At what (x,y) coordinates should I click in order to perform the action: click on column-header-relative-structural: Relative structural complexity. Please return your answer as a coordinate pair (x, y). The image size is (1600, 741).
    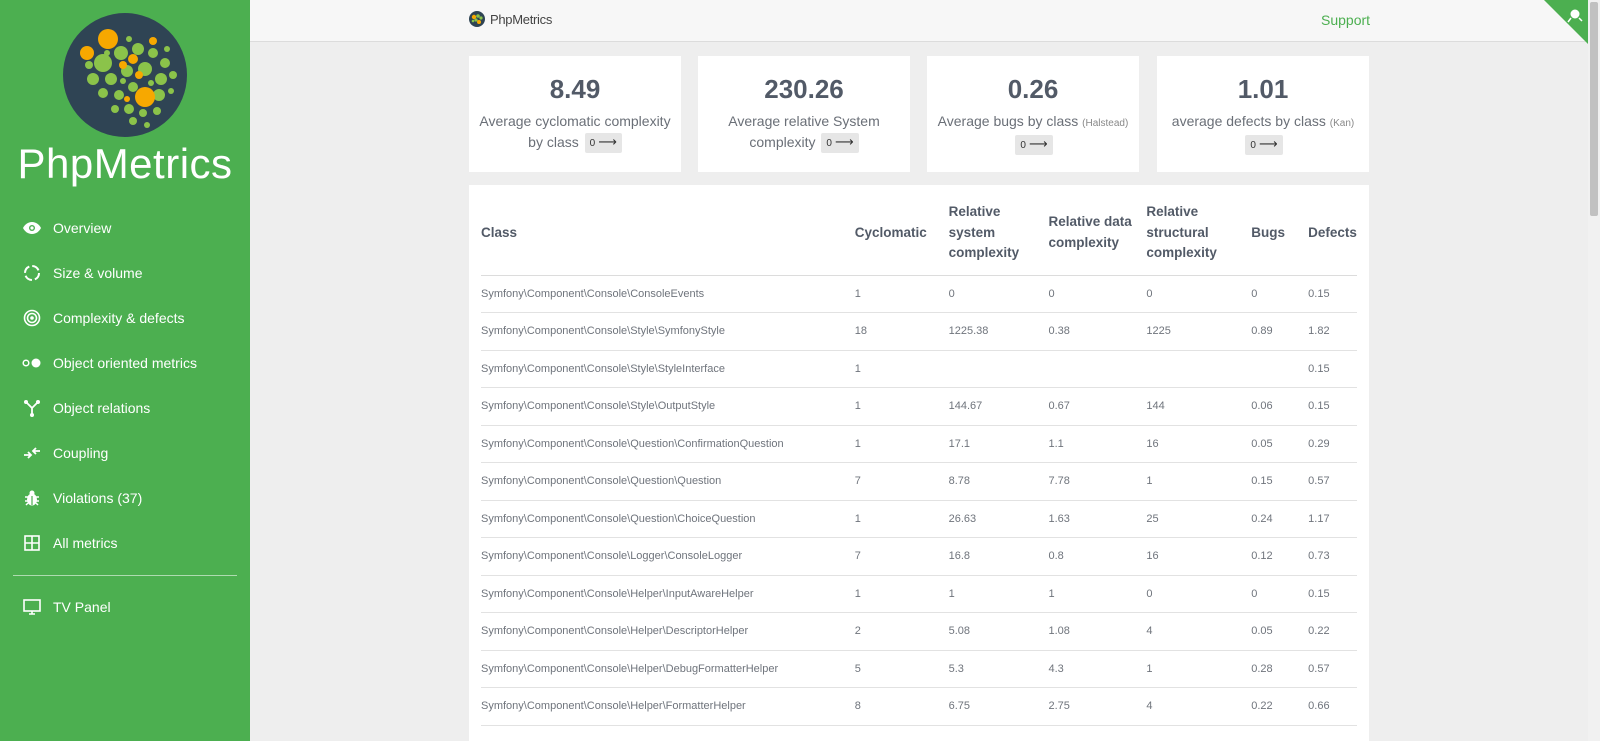
    Looking at the image, I should click on (1199, 239).